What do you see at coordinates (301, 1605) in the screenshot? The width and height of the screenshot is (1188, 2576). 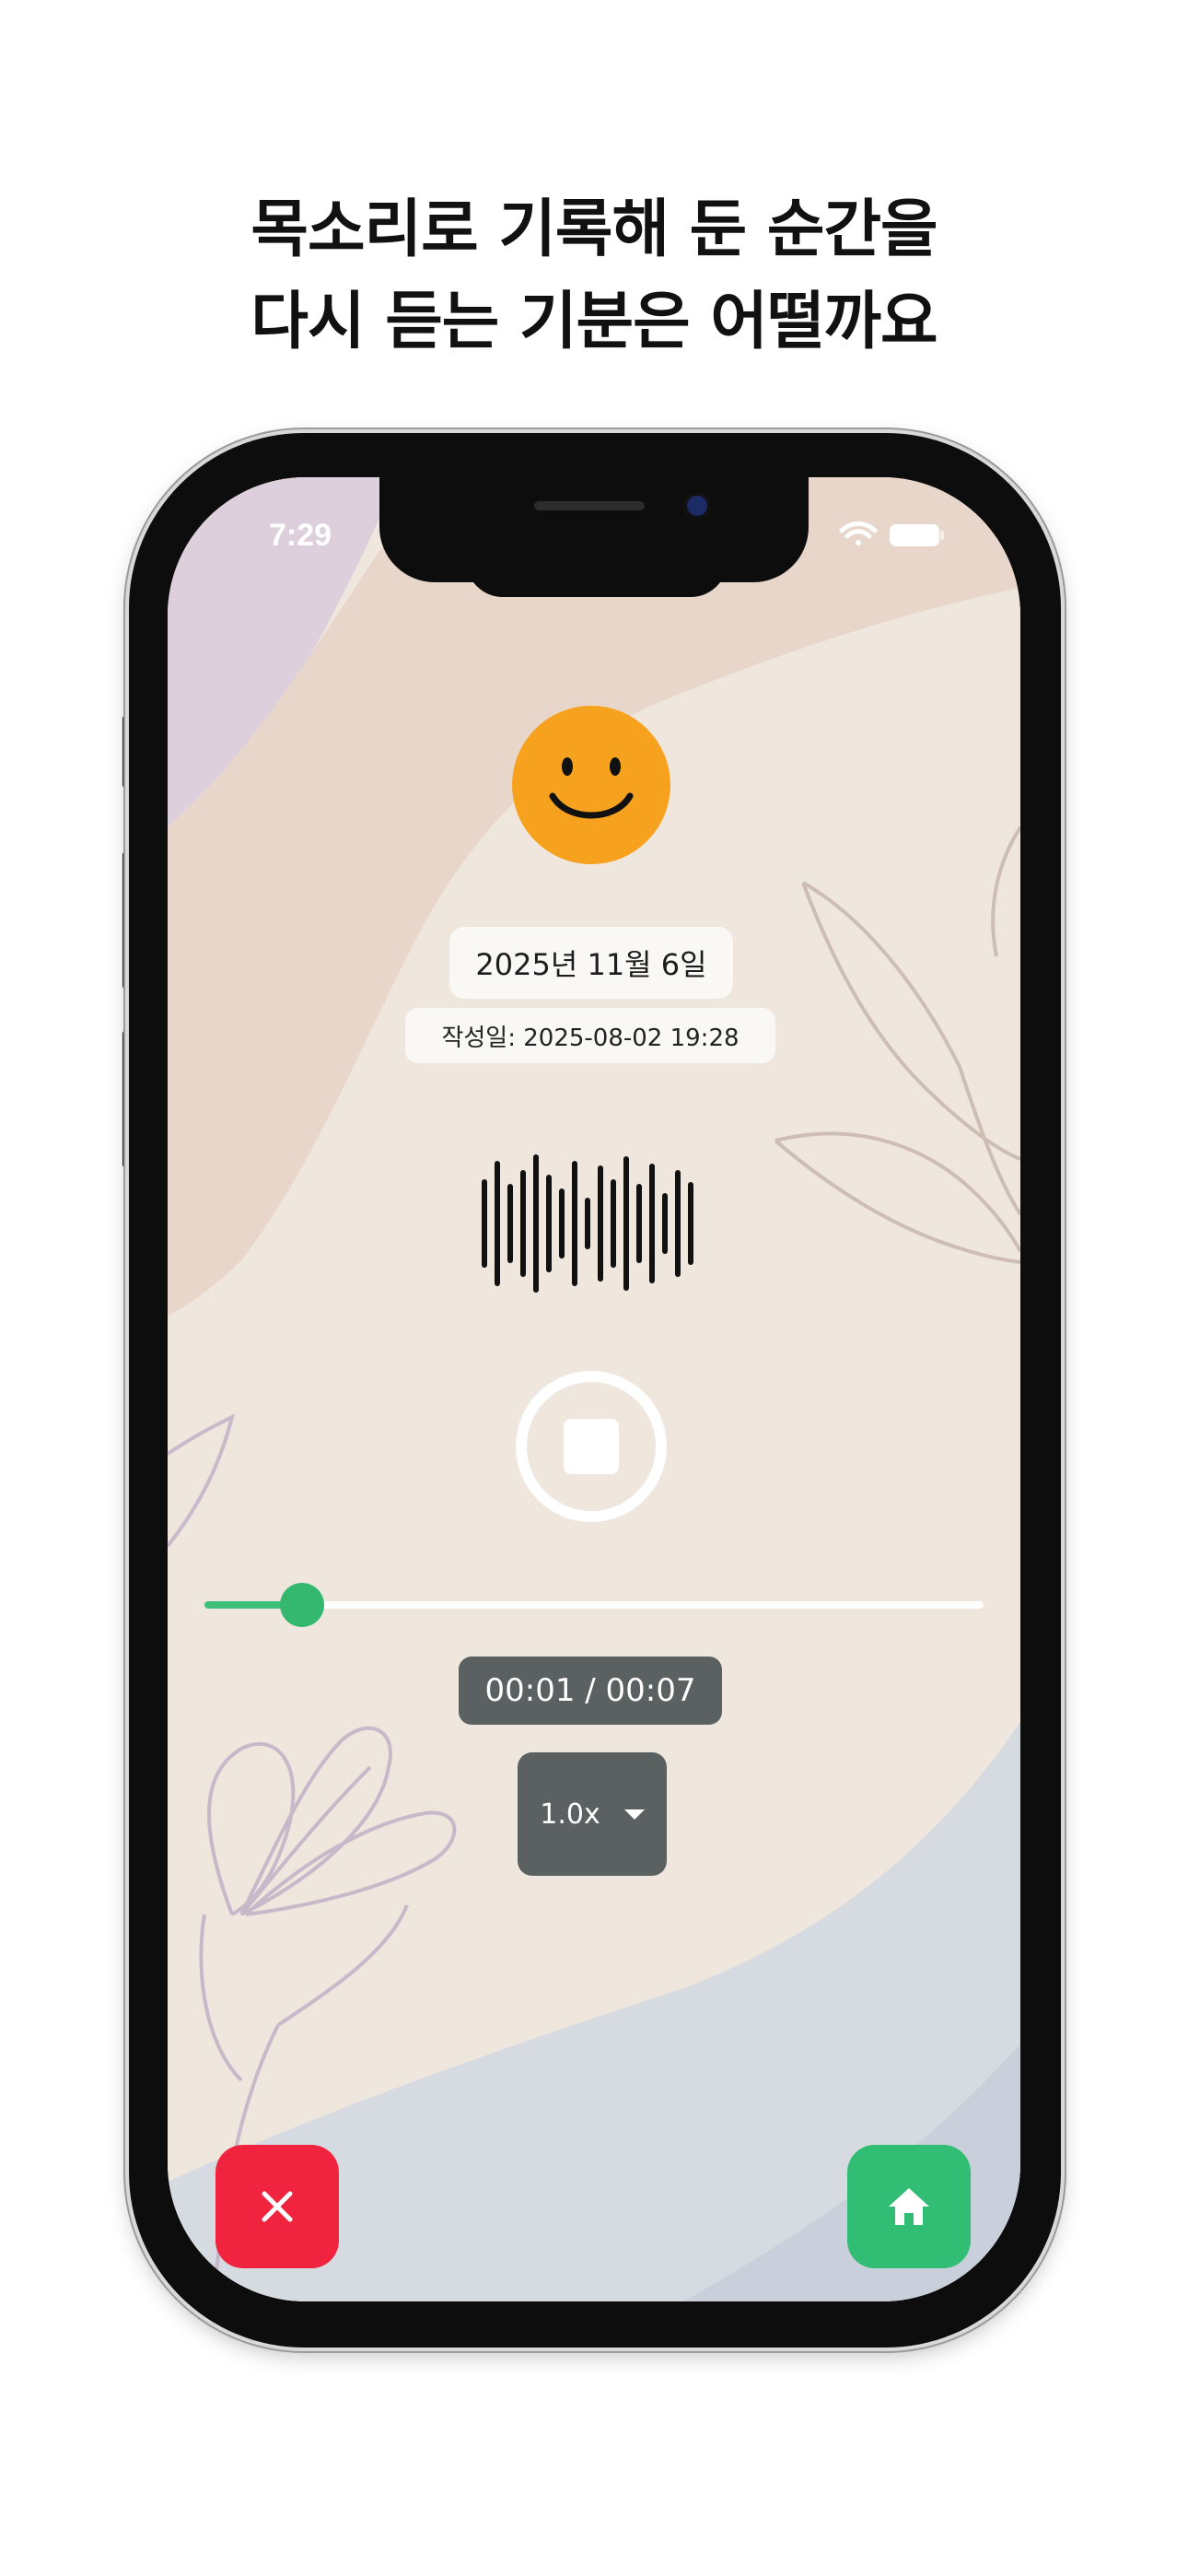 I see `progress-thumb` at bounding box center [301, 1605].